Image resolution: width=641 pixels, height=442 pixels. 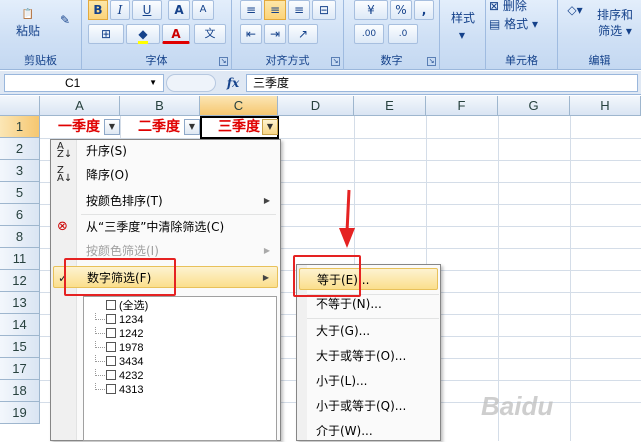 I want to click on orientation-icon: ↗, so click(x=303, y=34).